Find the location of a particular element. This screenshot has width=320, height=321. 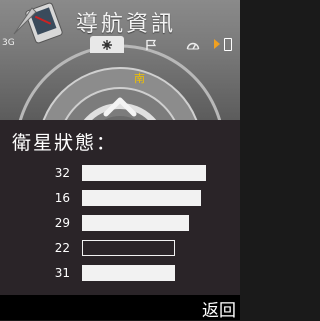

network-indicator: 3G is located at coordinates (8, 43).